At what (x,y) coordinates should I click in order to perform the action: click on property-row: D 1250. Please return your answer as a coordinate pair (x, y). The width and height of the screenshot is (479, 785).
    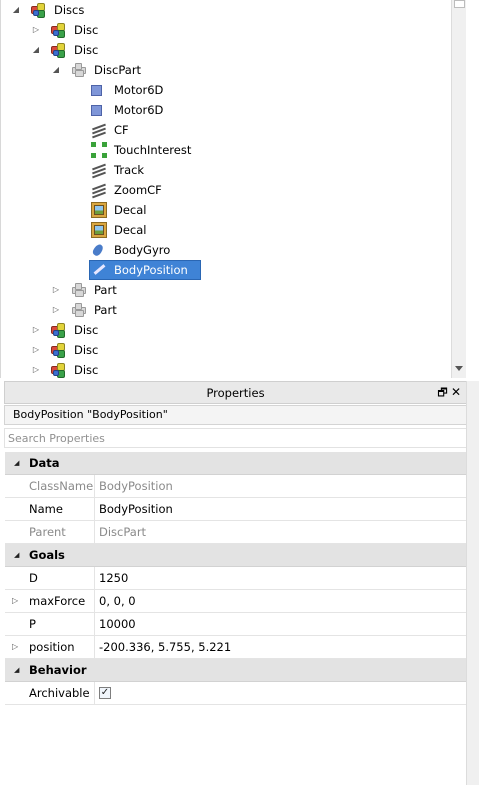
    Looking at the image, I should click on (235, 578).